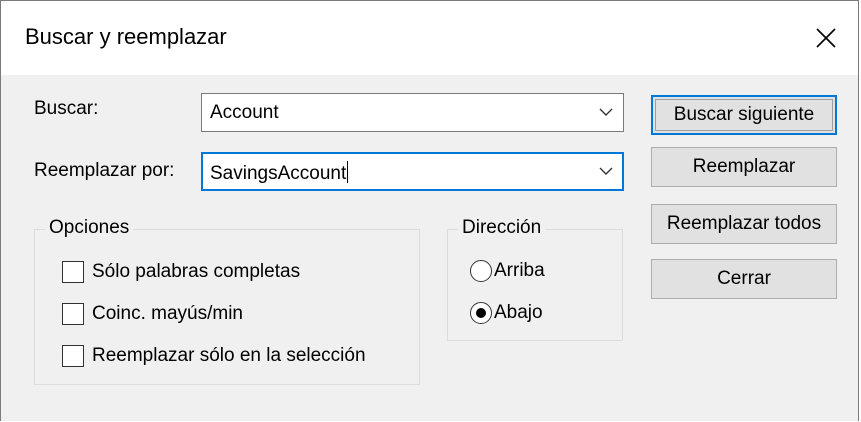 The height and width of the screenshot is (422, 861). Describe the element at coordinates (89, 228) in the screenshot. I see `options-legend: Opciones` at that location.